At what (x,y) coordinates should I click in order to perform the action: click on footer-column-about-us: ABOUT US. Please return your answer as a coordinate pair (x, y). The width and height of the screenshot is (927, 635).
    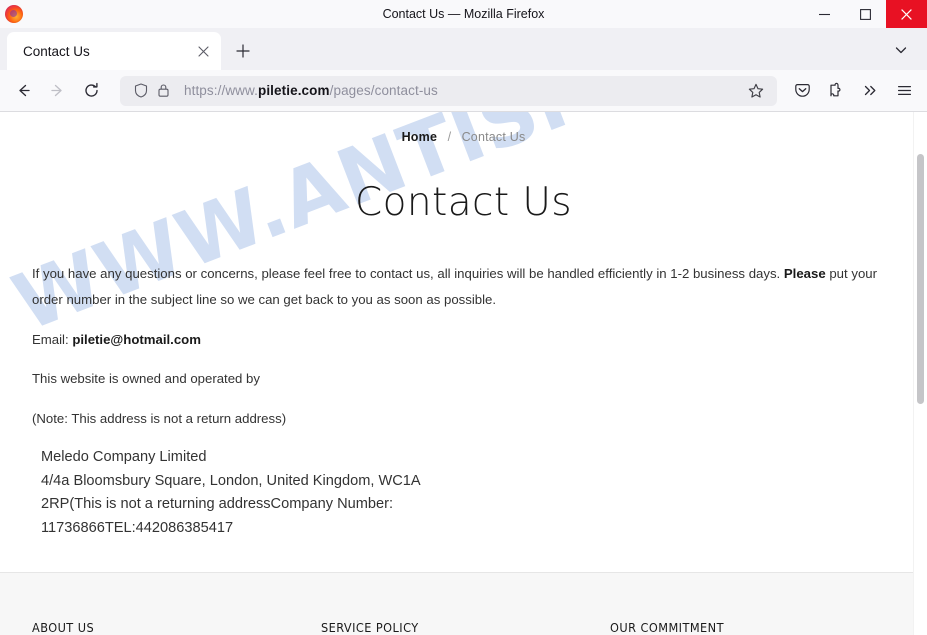
    Looking at the image, I should click on (176, 627).